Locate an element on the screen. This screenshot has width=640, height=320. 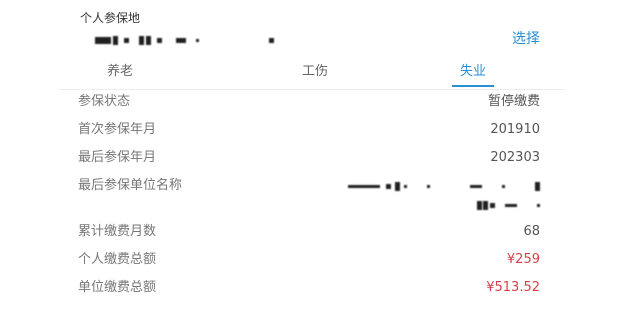
last-enrollment-month-label: 最后参保年月 is located at coordinates (117, 157).